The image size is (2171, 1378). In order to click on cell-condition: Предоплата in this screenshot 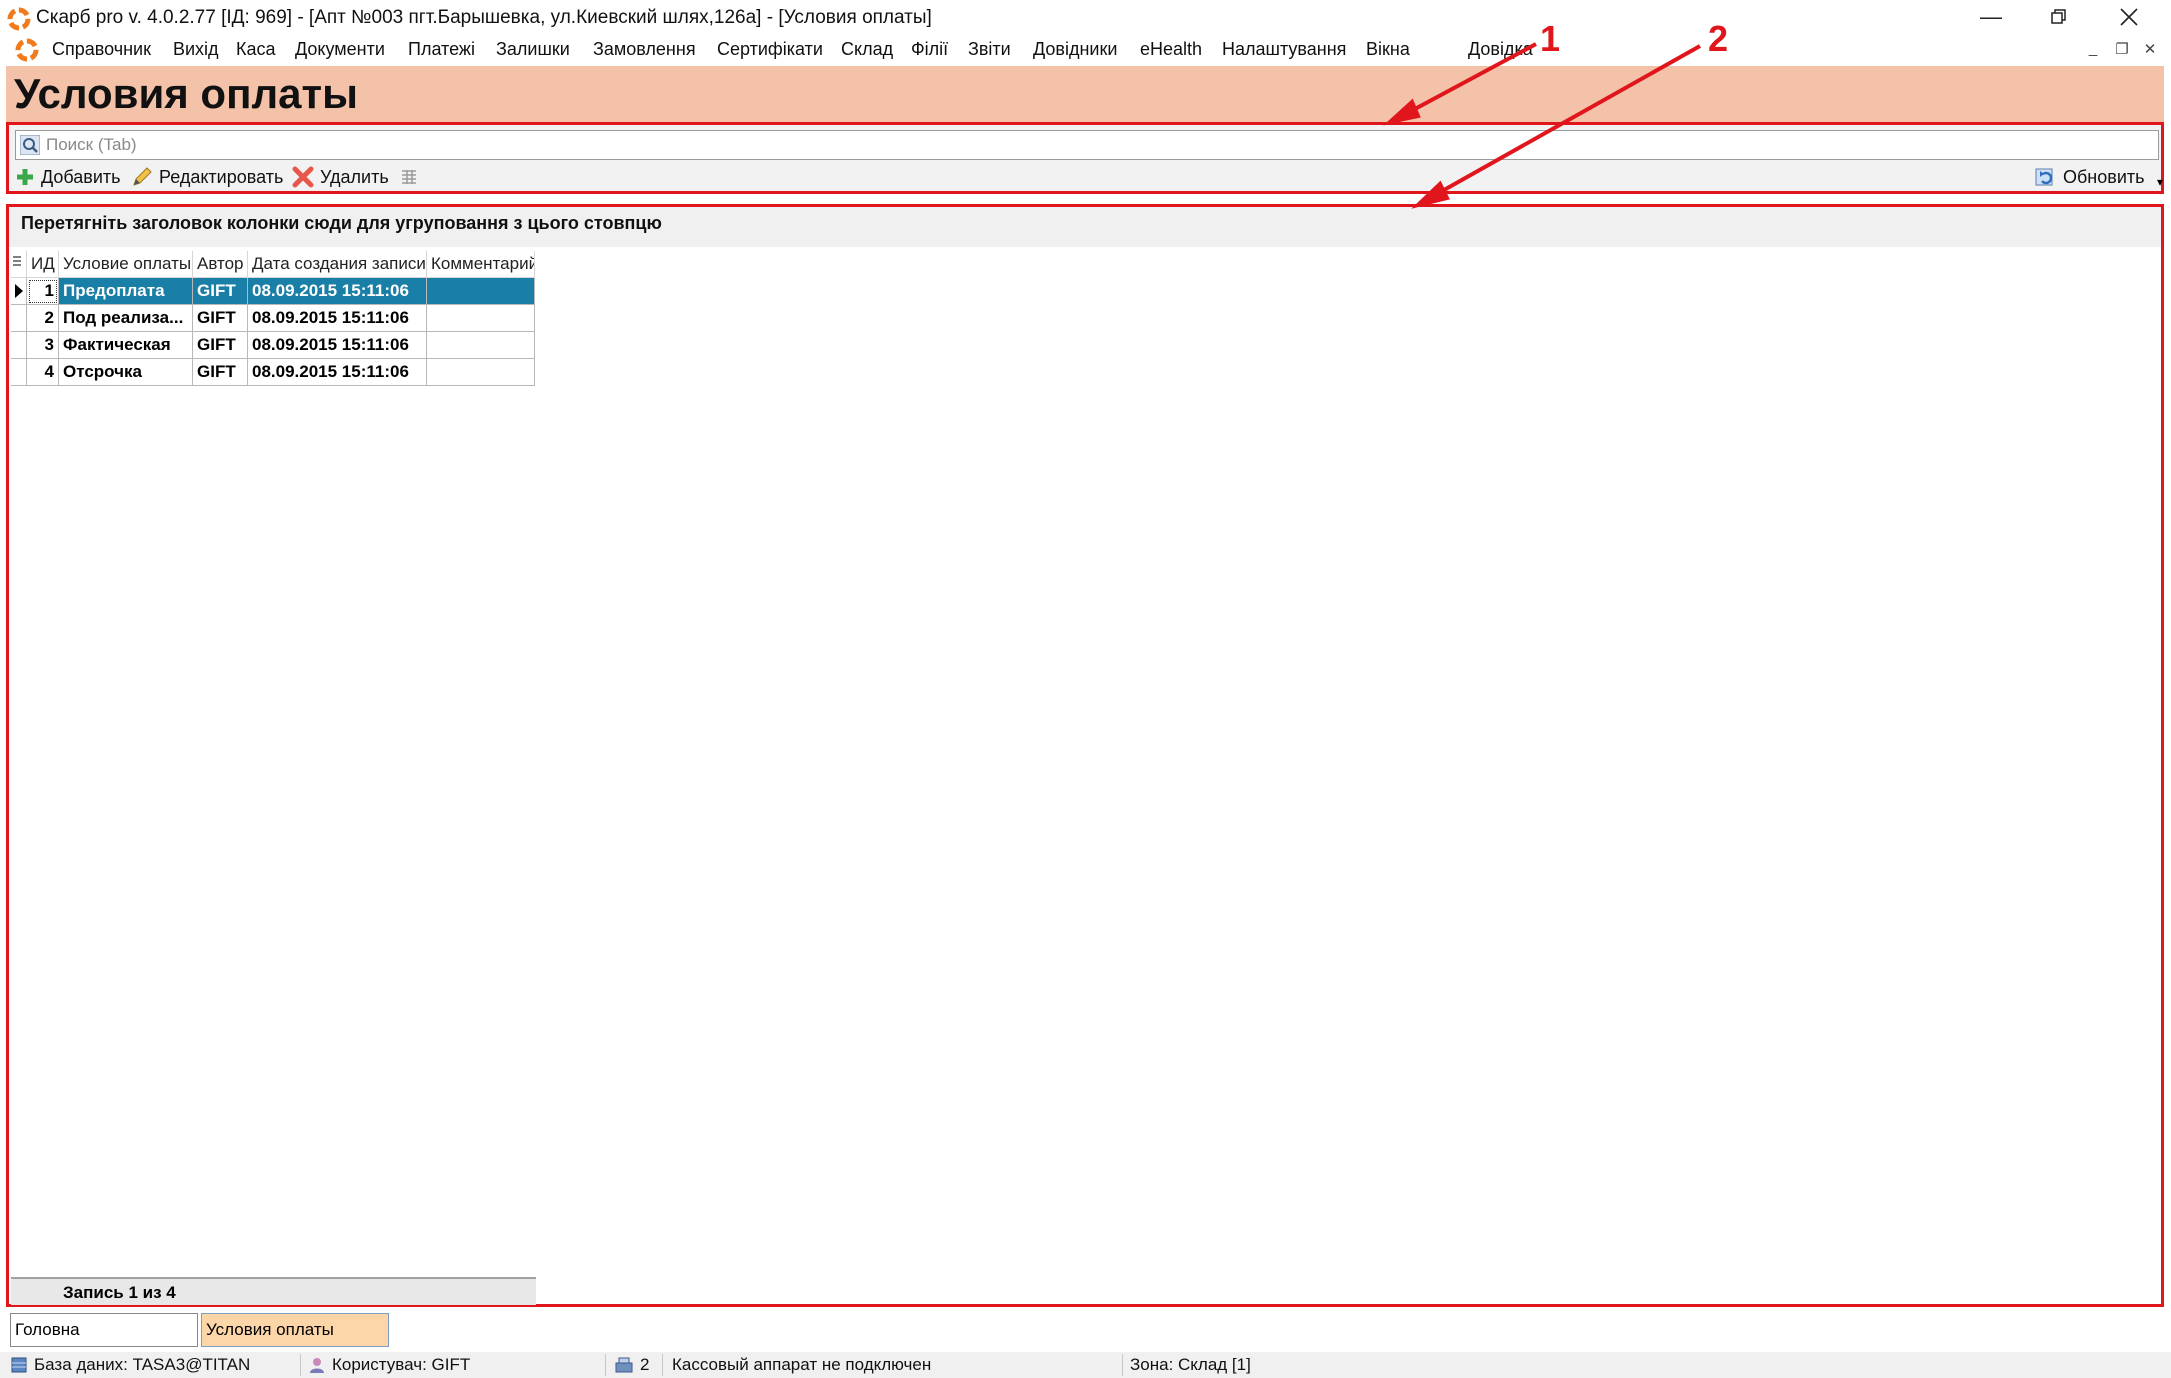, I will do `click(126, 291)`.